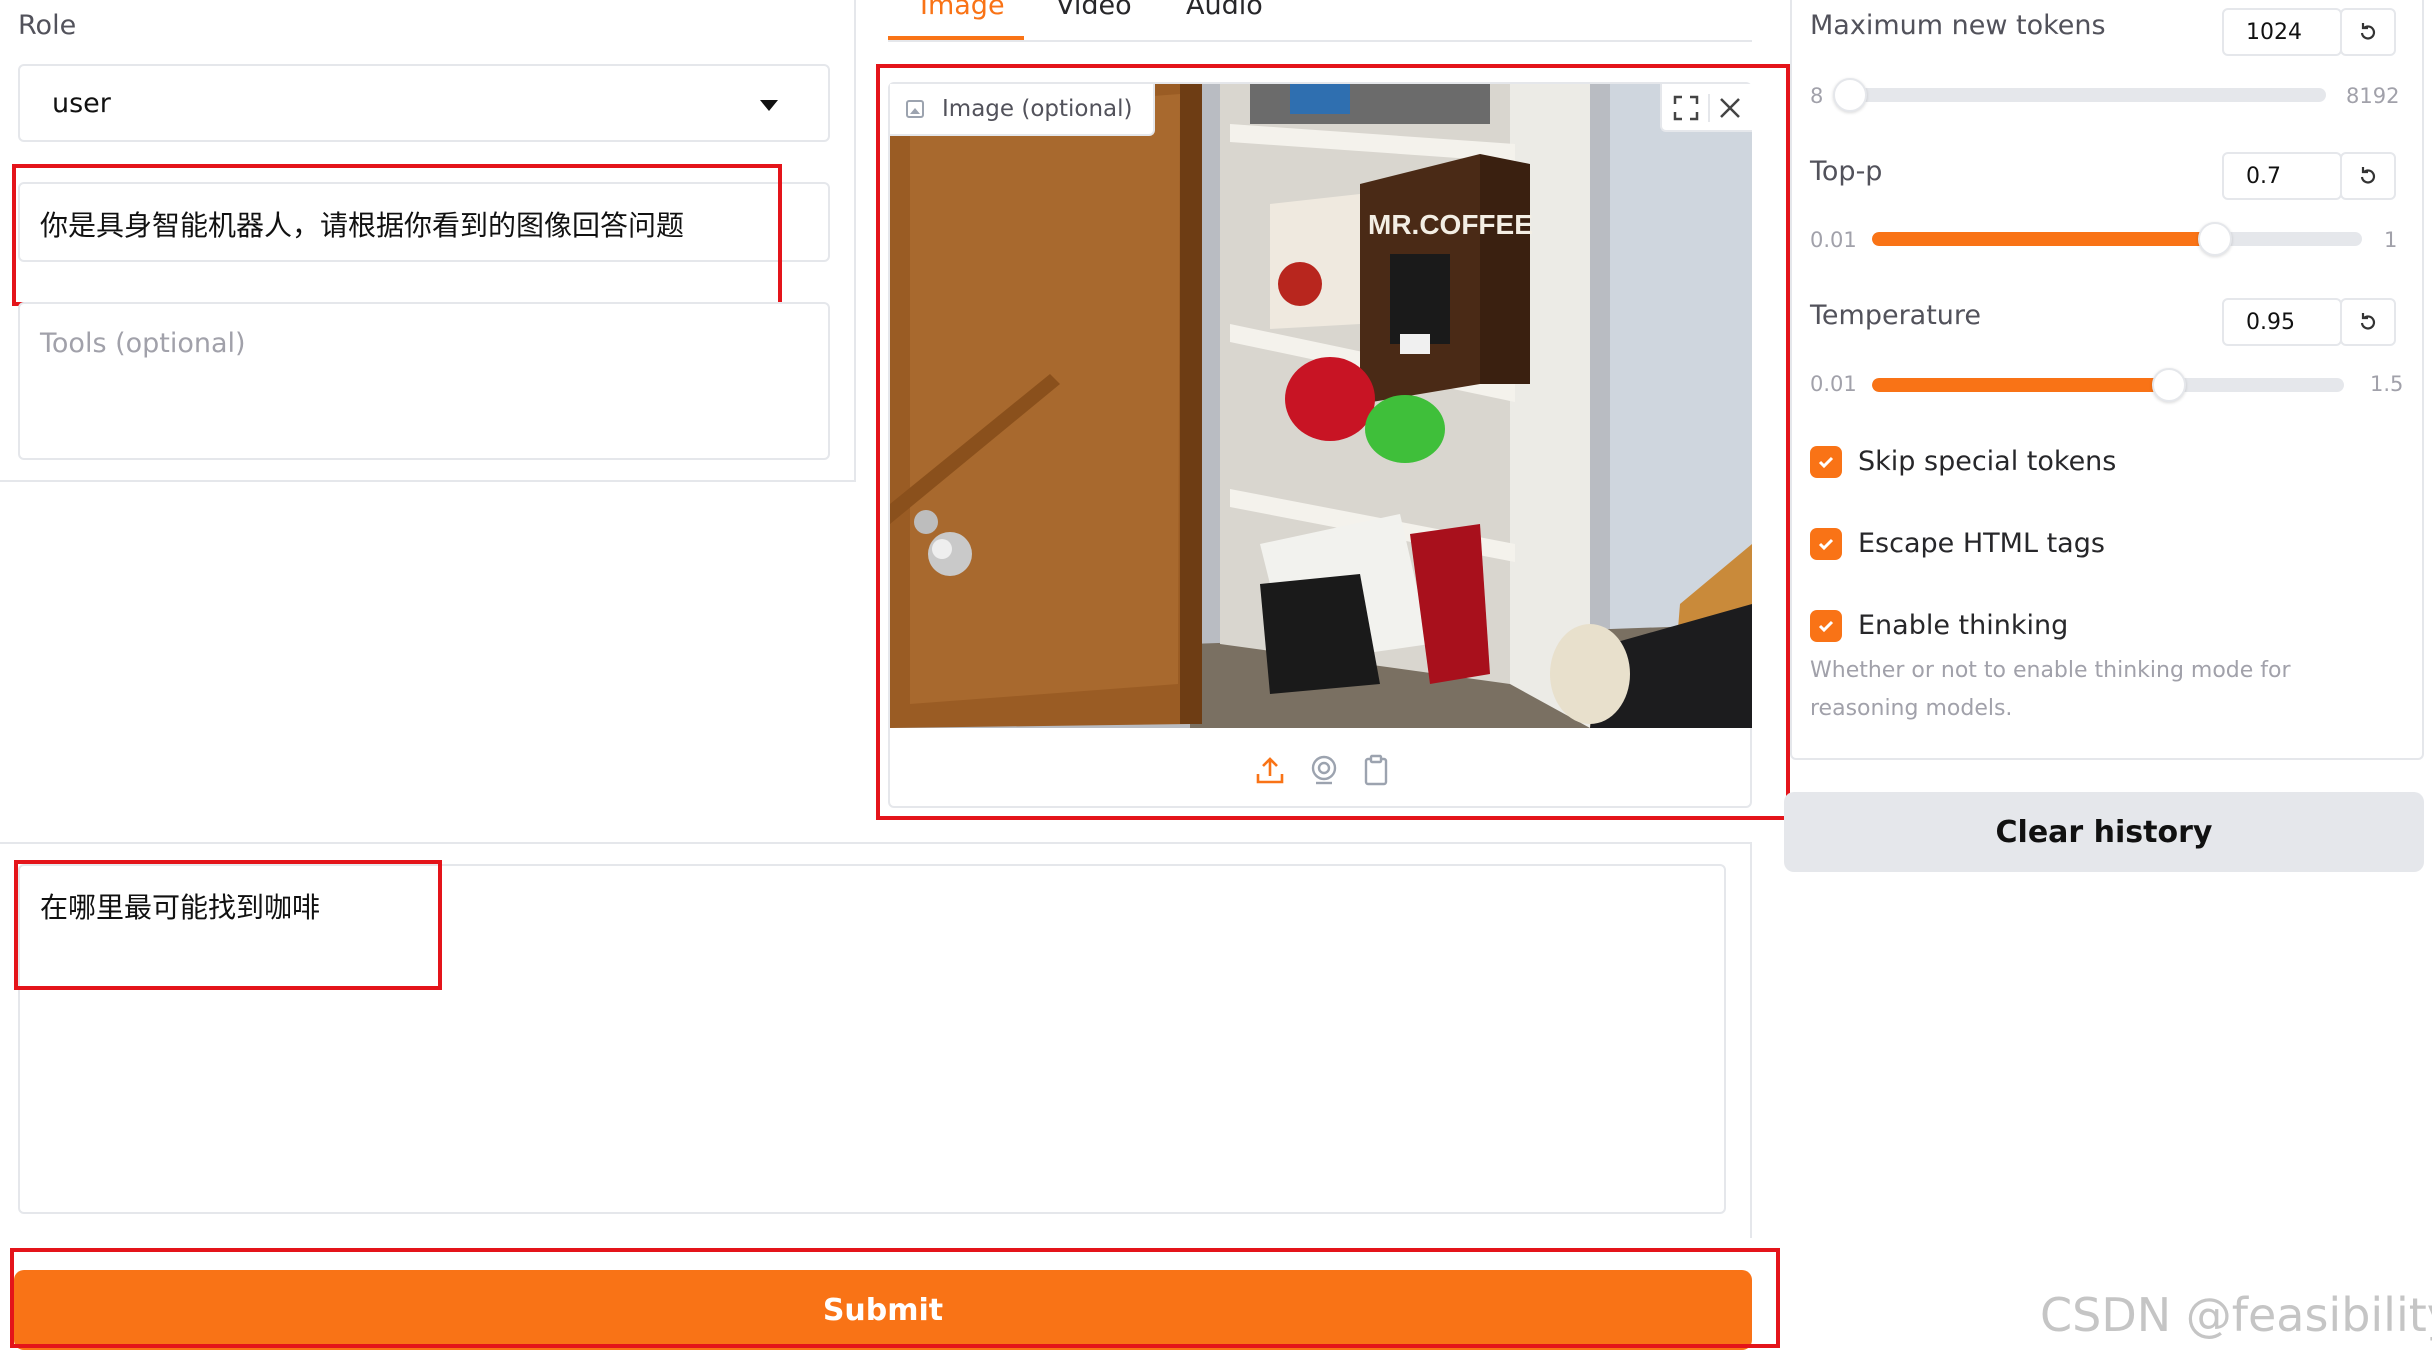  Describe the element at coordinates (1981, 543) in the screenshot. I see `escape-html-label: Escape HTML tags` at that location.